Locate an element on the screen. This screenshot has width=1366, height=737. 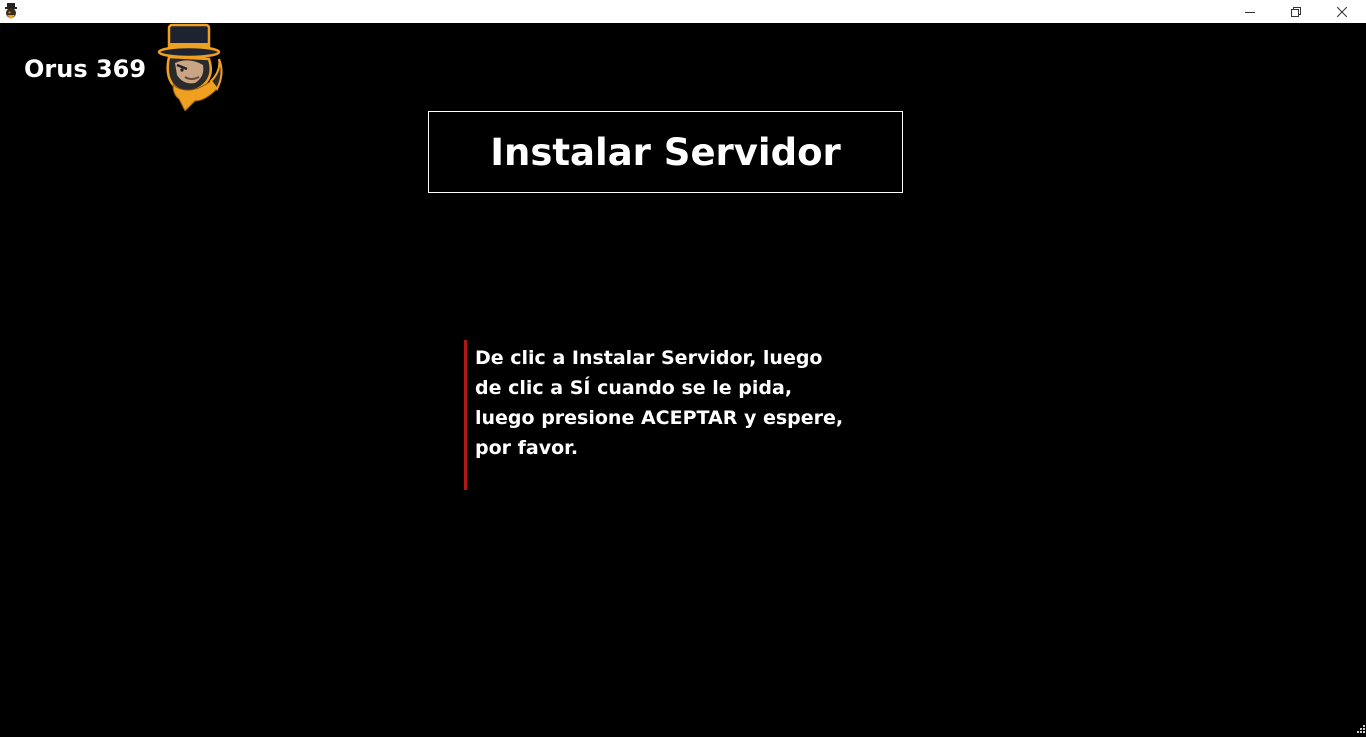
close-icon is located at coordinates (1342, 11).